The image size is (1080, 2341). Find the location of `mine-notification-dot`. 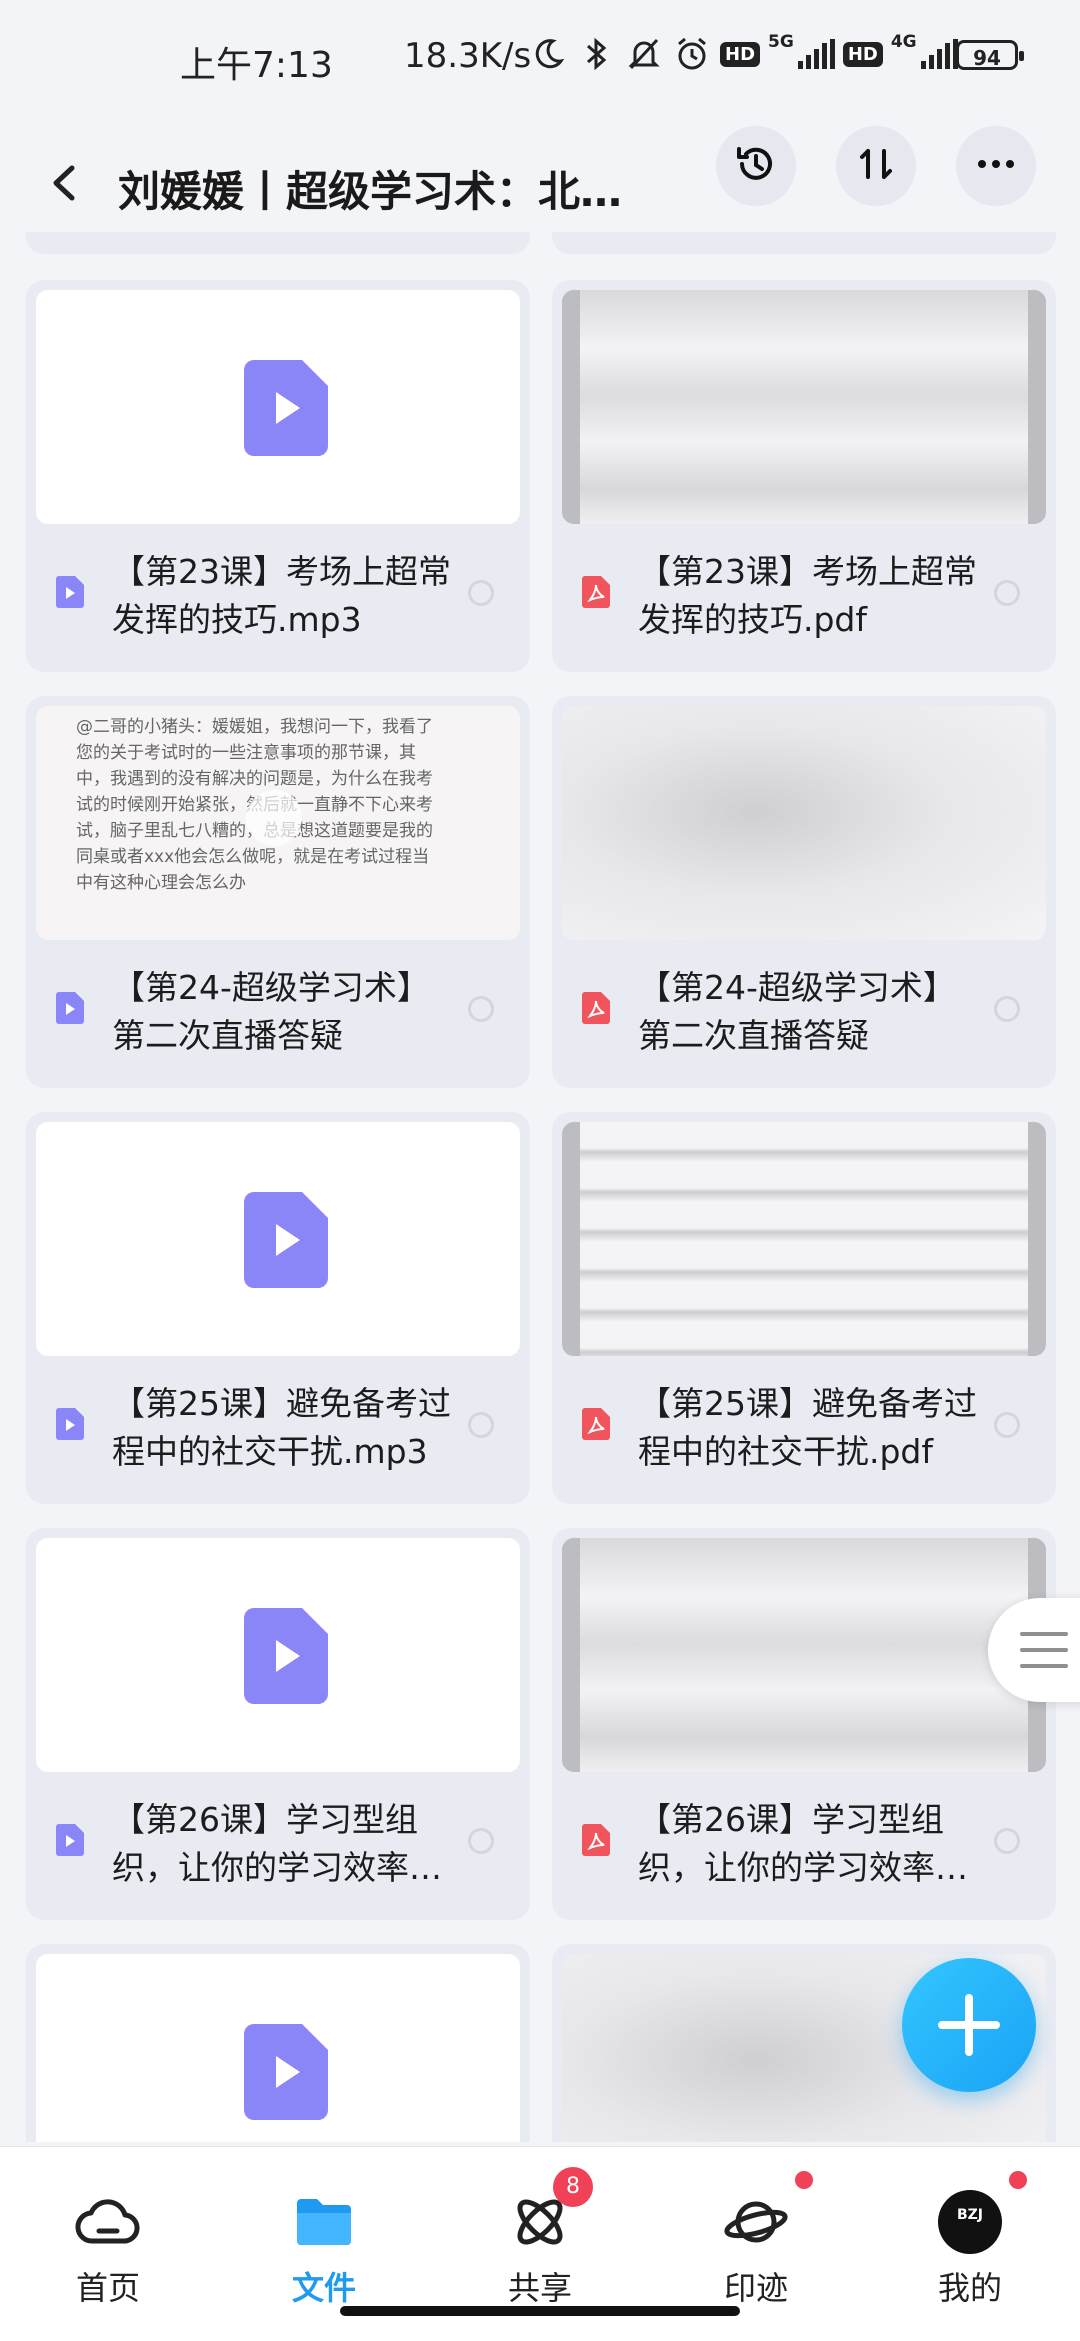

mine-notification-dot is located at coordinates (1018, 2180).